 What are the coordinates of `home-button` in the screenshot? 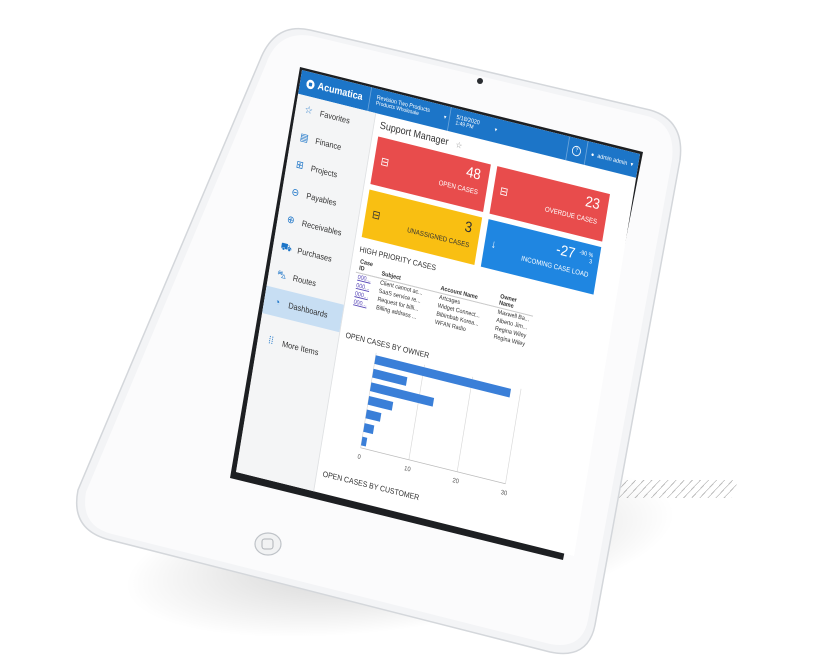 It's located at (268, 544).